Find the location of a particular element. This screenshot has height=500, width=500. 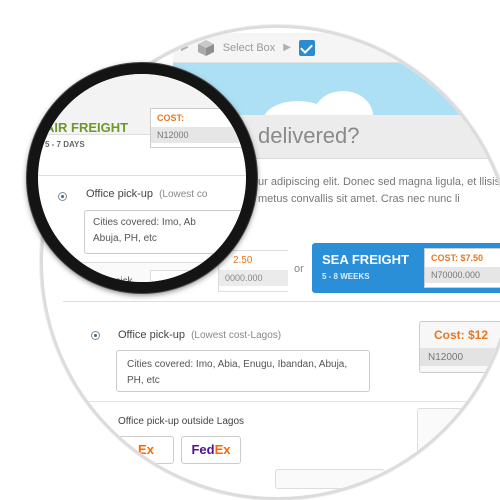

sea-cost-label: COST: $7.50 is located at coordinates (457, 258).